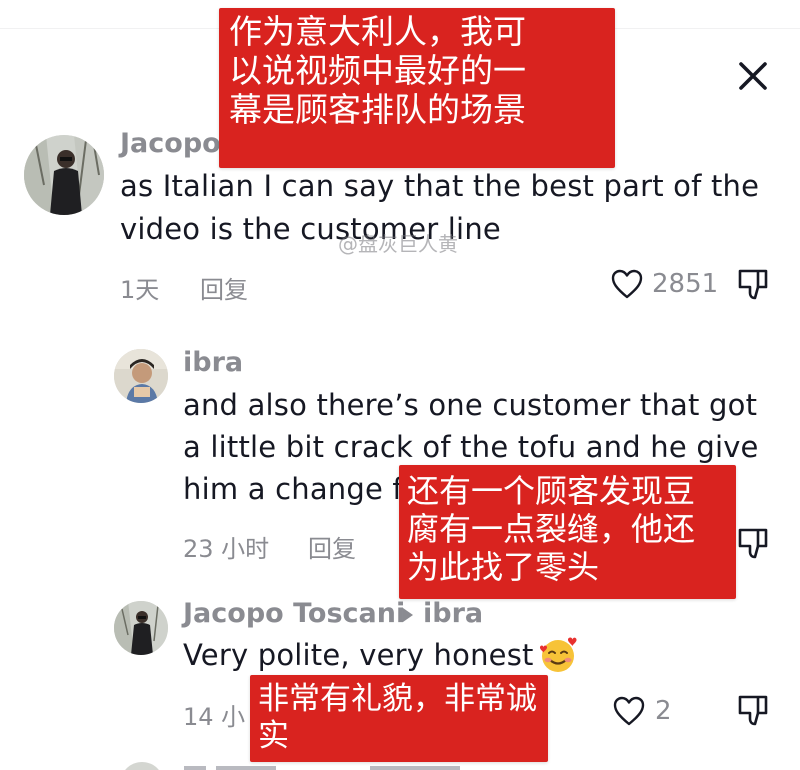 Image resolution: width=800 pixels, height=770 pixels. I want to click on translation-line: 实, so click(273, 736).